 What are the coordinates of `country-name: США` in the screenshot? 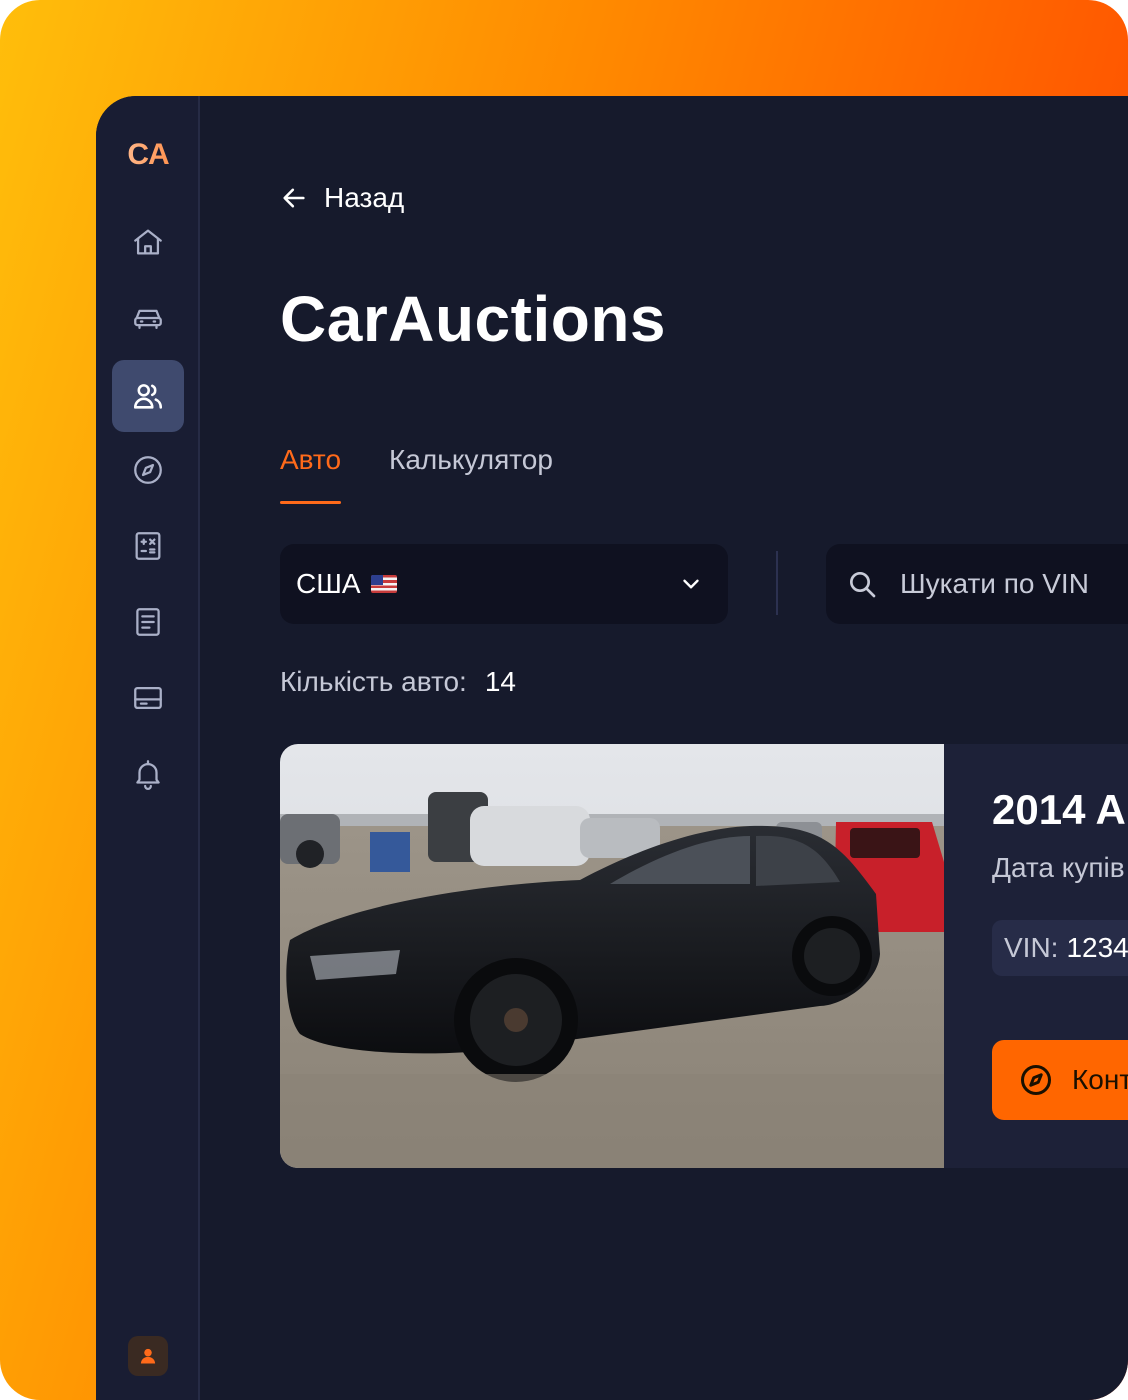 It's located at (328, 583).